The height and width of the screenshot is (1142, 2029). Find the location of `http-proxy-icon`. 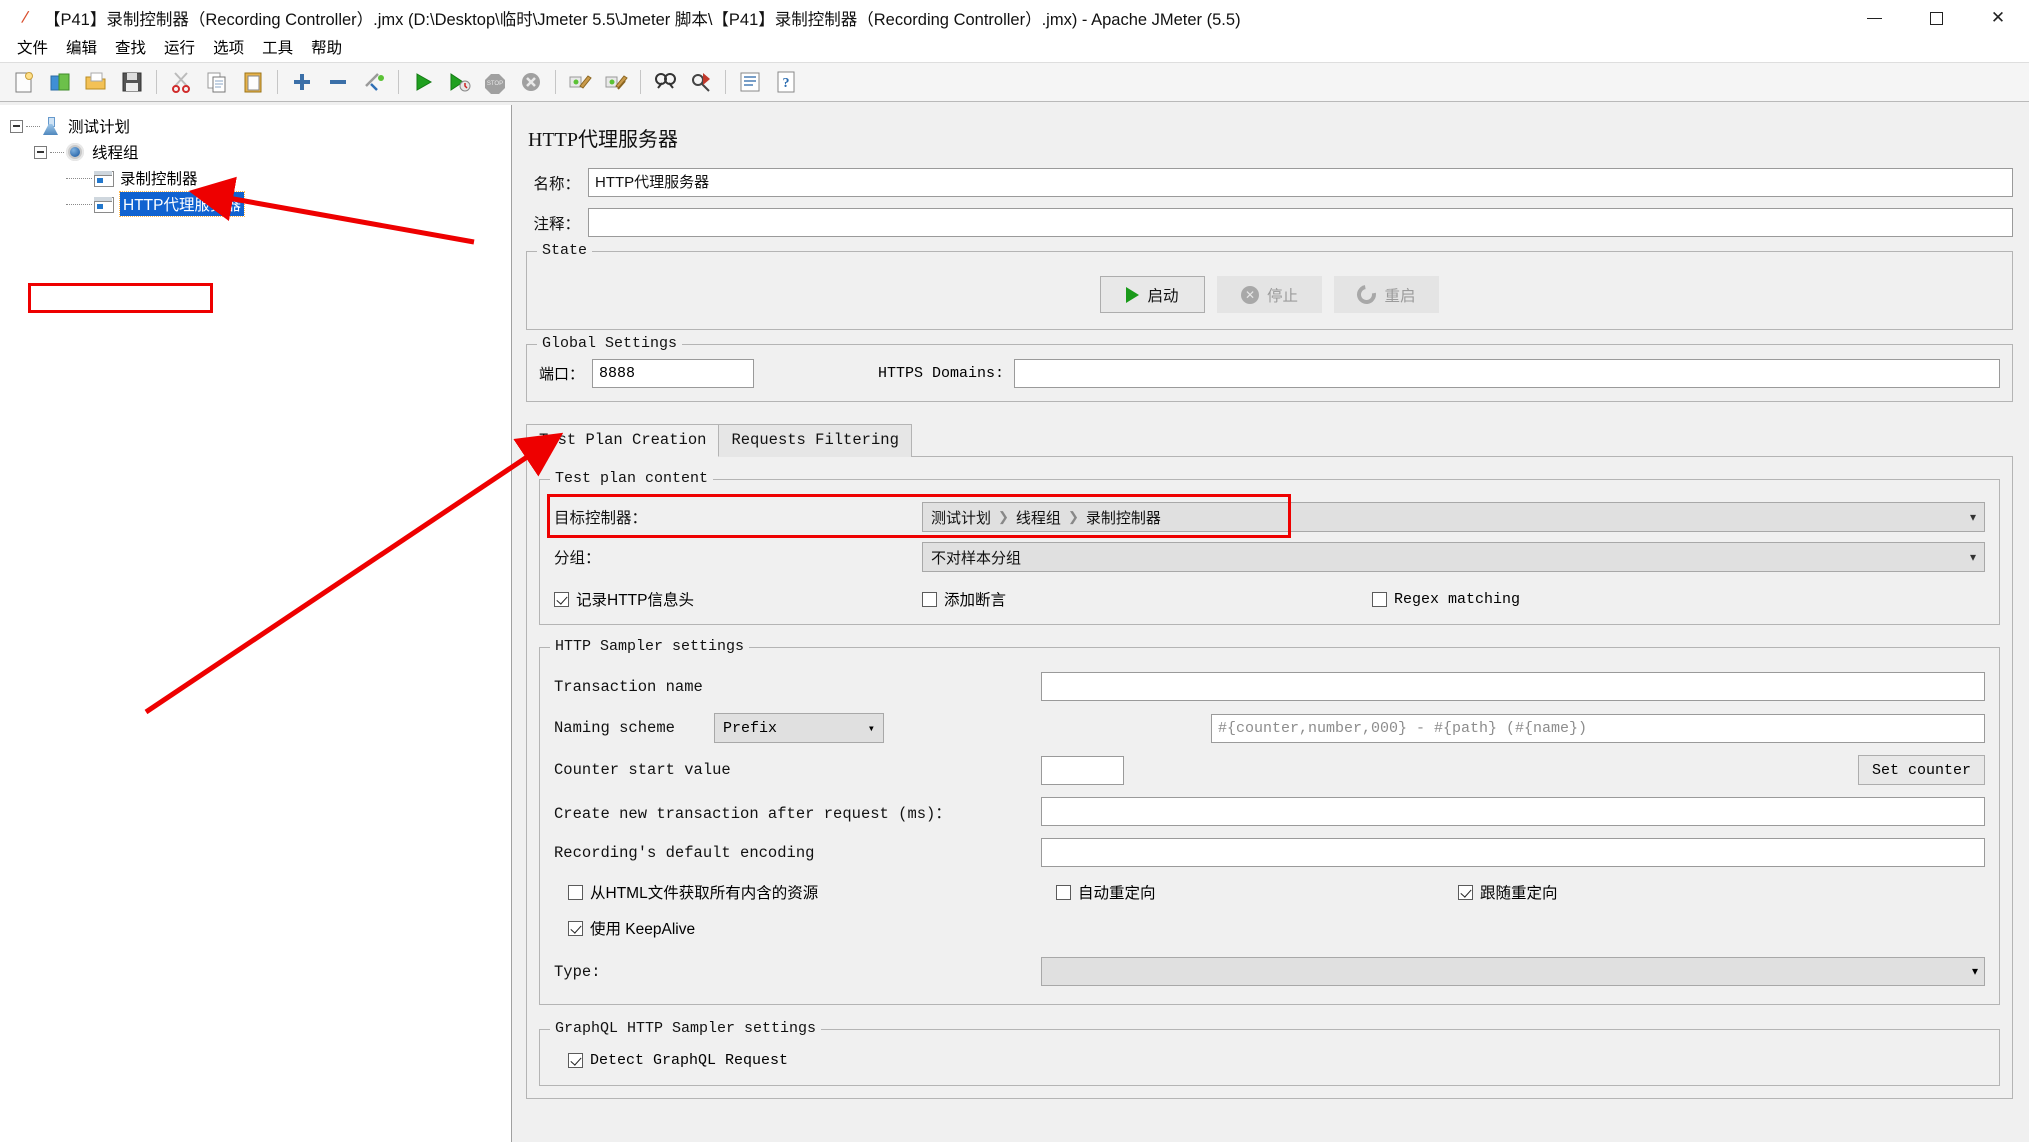

http-proxy-icon is located at coordinates (103, 204).